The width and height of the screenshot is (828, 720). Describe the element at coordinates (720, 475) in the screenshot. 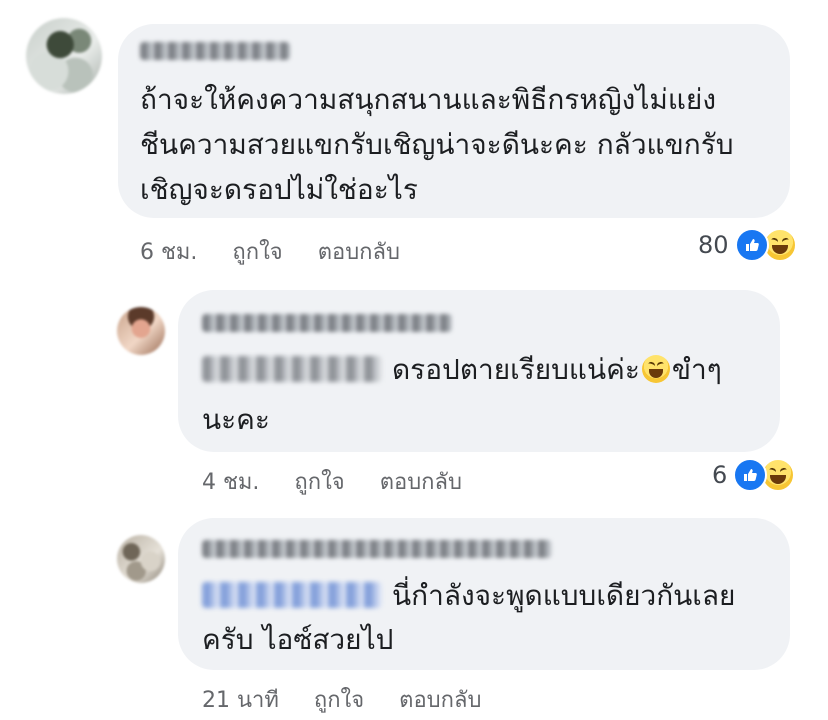

I see `reaction-count: 6` at that location.